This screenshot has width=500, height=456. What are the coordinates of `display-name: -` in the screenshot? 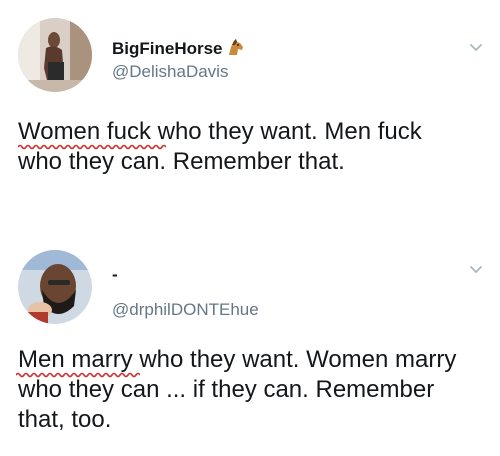 It's located at (115, 275).